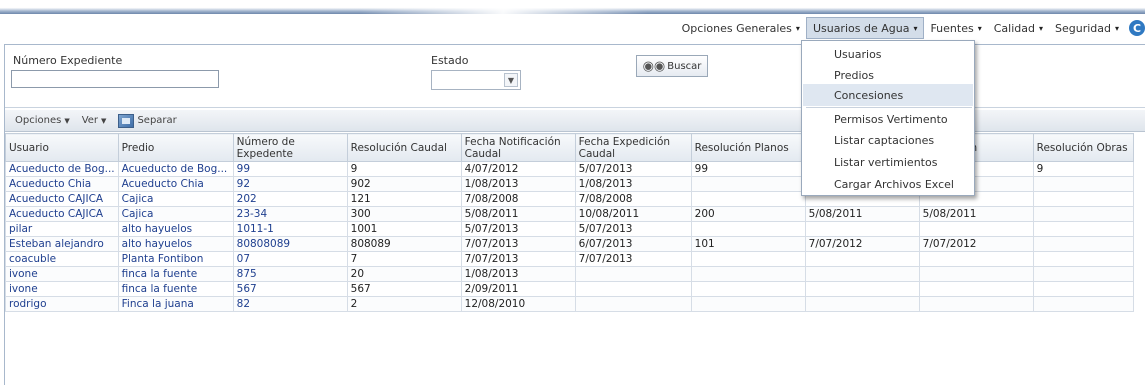  What do you see at coordinates (569, 274) in the screenshot?
I see `table-row: ivone finca la fuente 875 20 1/08/2013` at bounding box center [569, 274].